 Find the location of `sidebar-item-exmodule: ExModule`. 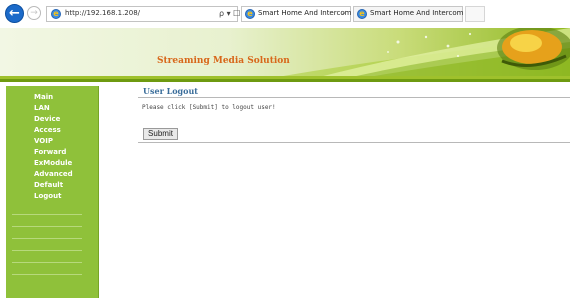

sidebar-item-exmodule: ExModule is located at coordinates (66, 163).